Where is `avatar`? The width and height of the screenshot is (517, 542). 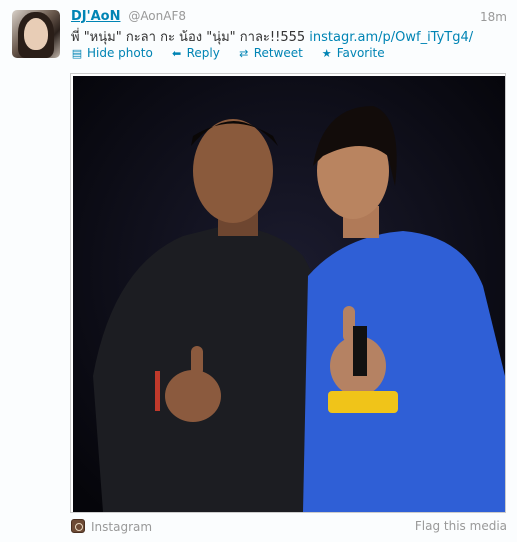
avatar is located at coordinates (36, 34).